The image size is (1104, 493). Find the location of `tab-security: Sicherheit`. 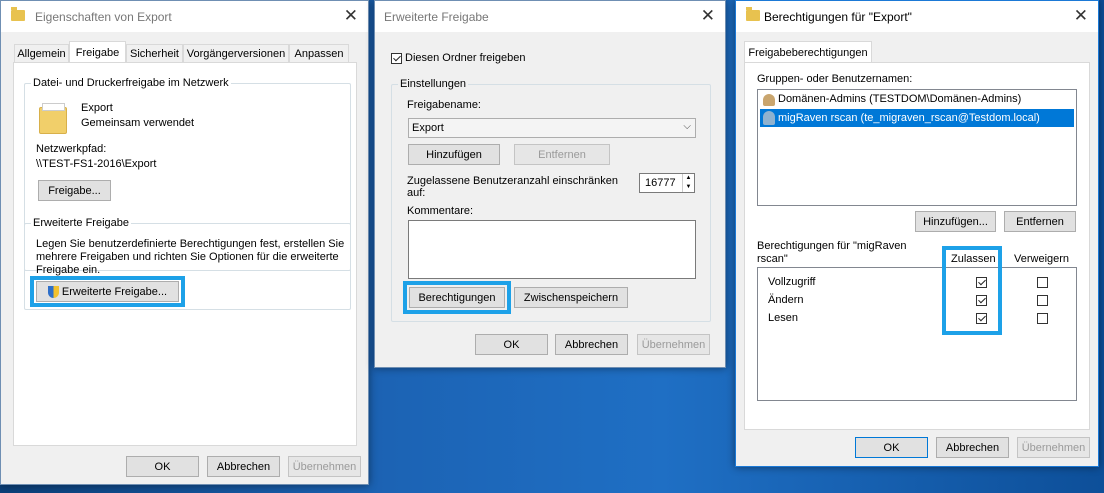

tab-security: Sicherheit is located at coordinates (154, 53).